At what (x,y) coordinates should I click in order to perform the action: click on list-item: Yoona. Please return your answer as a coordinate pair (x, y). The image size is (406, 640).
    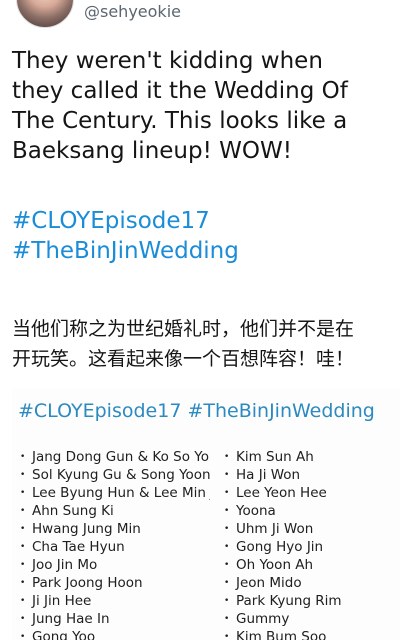
    Looking at the image, I should click on (299, 511).